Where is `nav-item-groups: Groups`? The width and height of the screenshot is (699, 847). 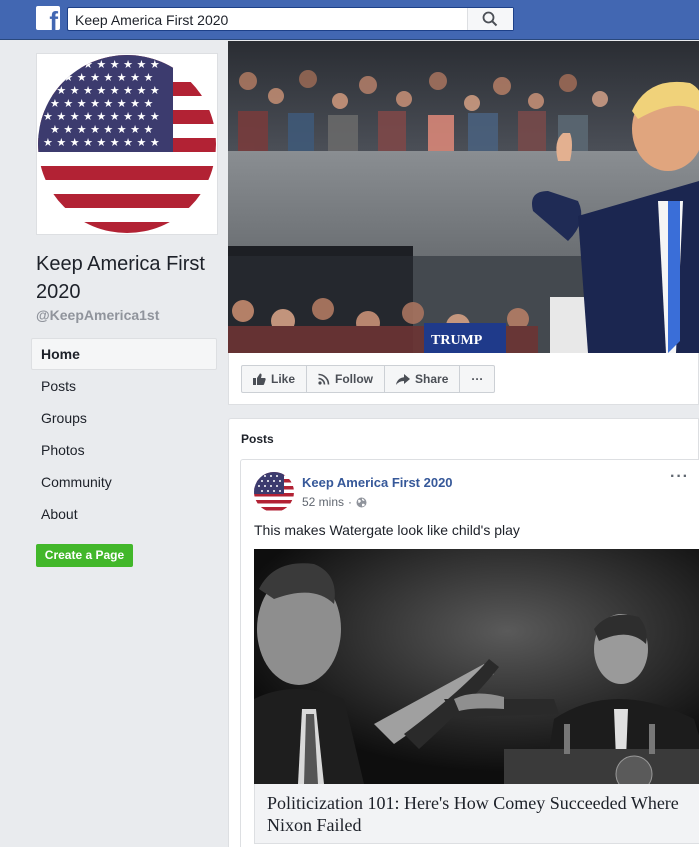 nav-item-groups: Groups is located at coordinates (124, 418).